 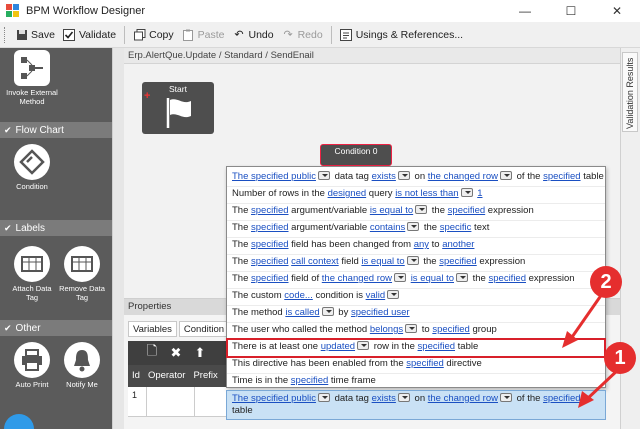 I want to click on redo-button: ↷ Redo, so click(x=302, y=35).